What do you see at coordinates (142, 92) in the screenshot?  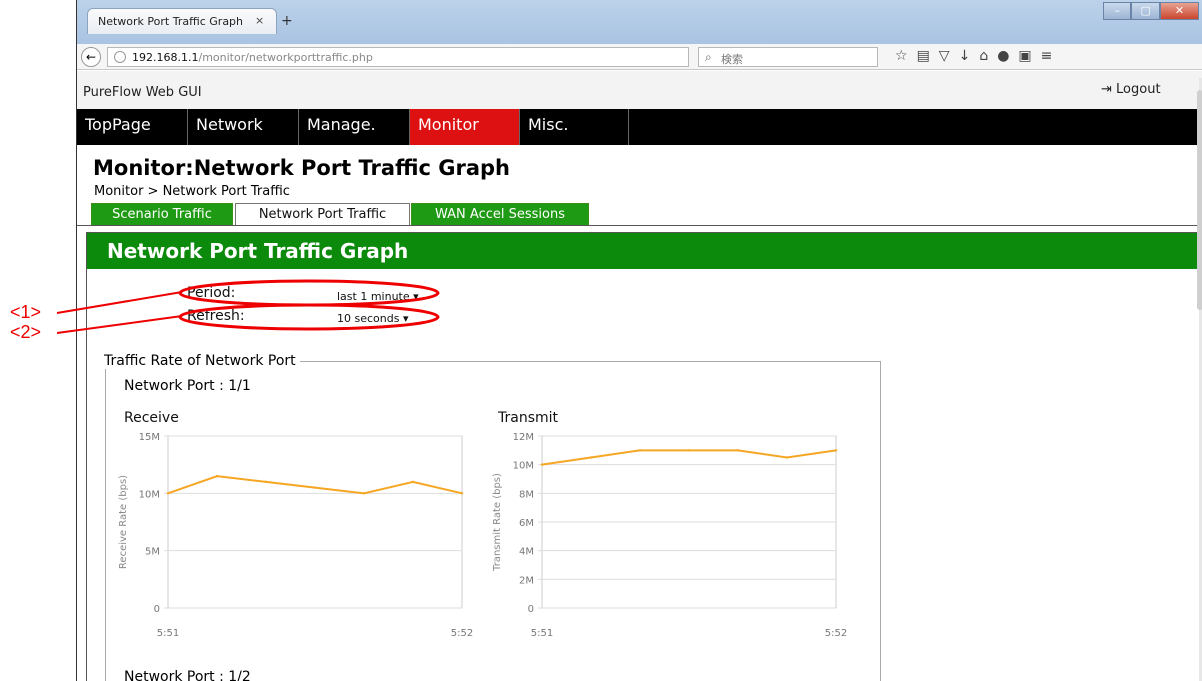 I see `app-title: PureFlow Web GUI` at bounding box center [142, 92].